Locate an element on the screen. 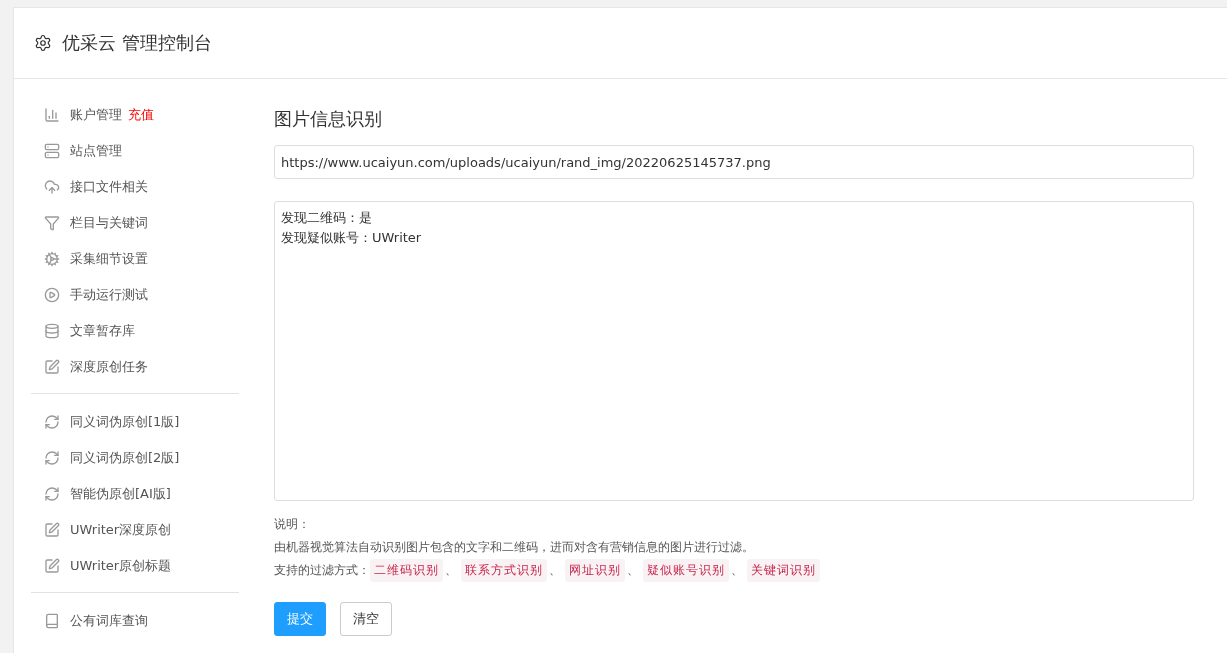 The image size is (1227, 653). sidebar-item: 同义词伪原创[1版] is located at coordinates (135, 422).